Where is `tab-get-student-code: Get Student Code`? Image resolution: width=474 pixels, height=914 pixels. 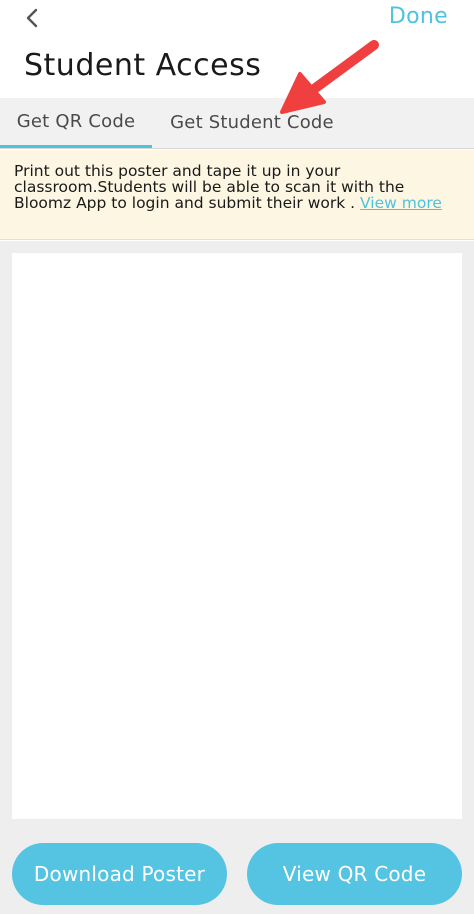 tab-get-student-code: Get Student Code is located at coordinates (252, 122).